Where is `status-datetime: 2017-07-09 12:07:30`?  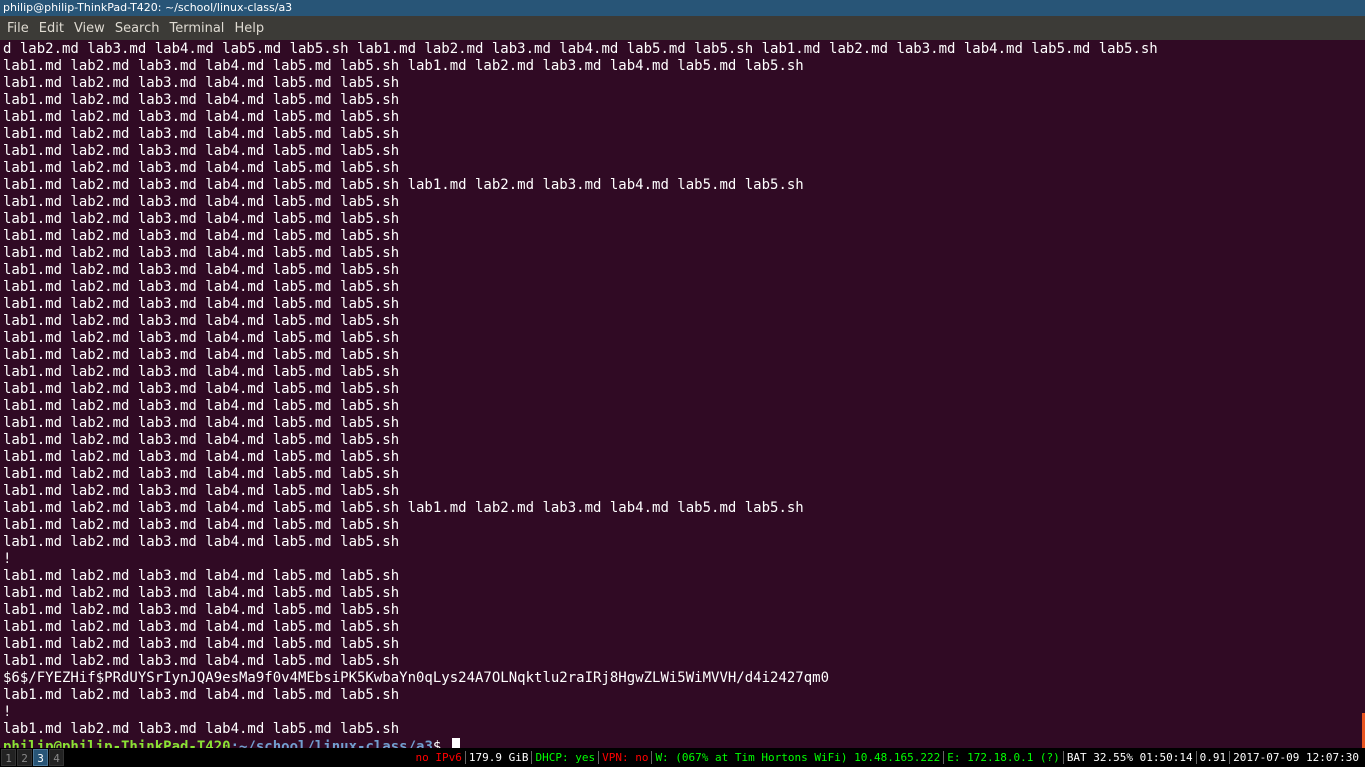
status-datetime: 2017-07-09 12:07:30 is located at coordinates (1295, 757).